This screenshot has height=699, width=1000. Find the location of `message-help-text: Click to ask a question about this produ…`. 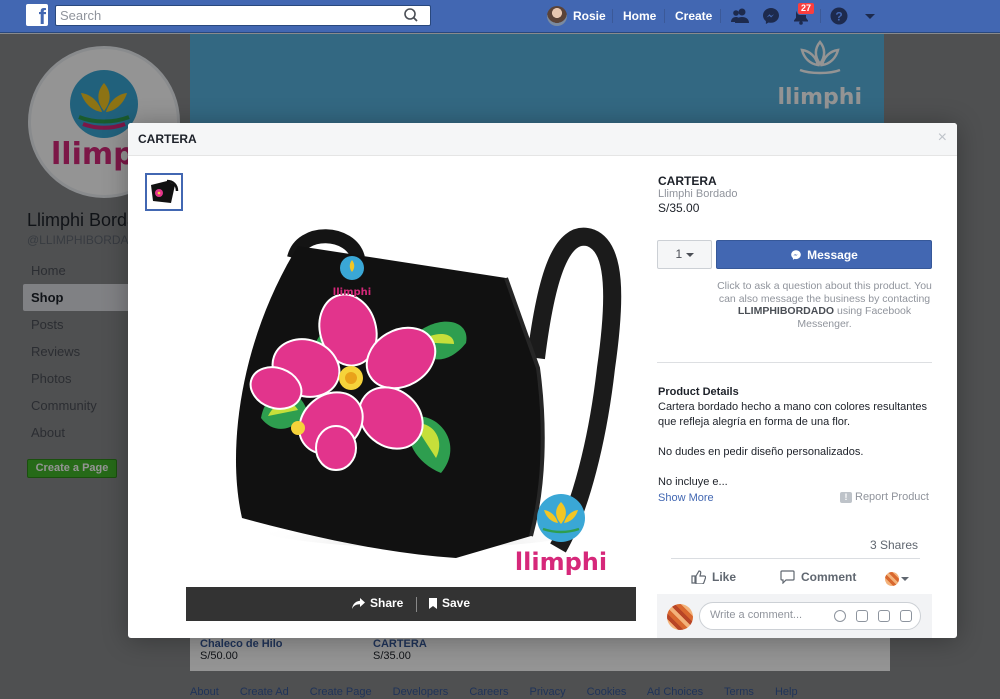

message-help-text: Click to ask a question about this produ… is located at coordinates (824, 305).